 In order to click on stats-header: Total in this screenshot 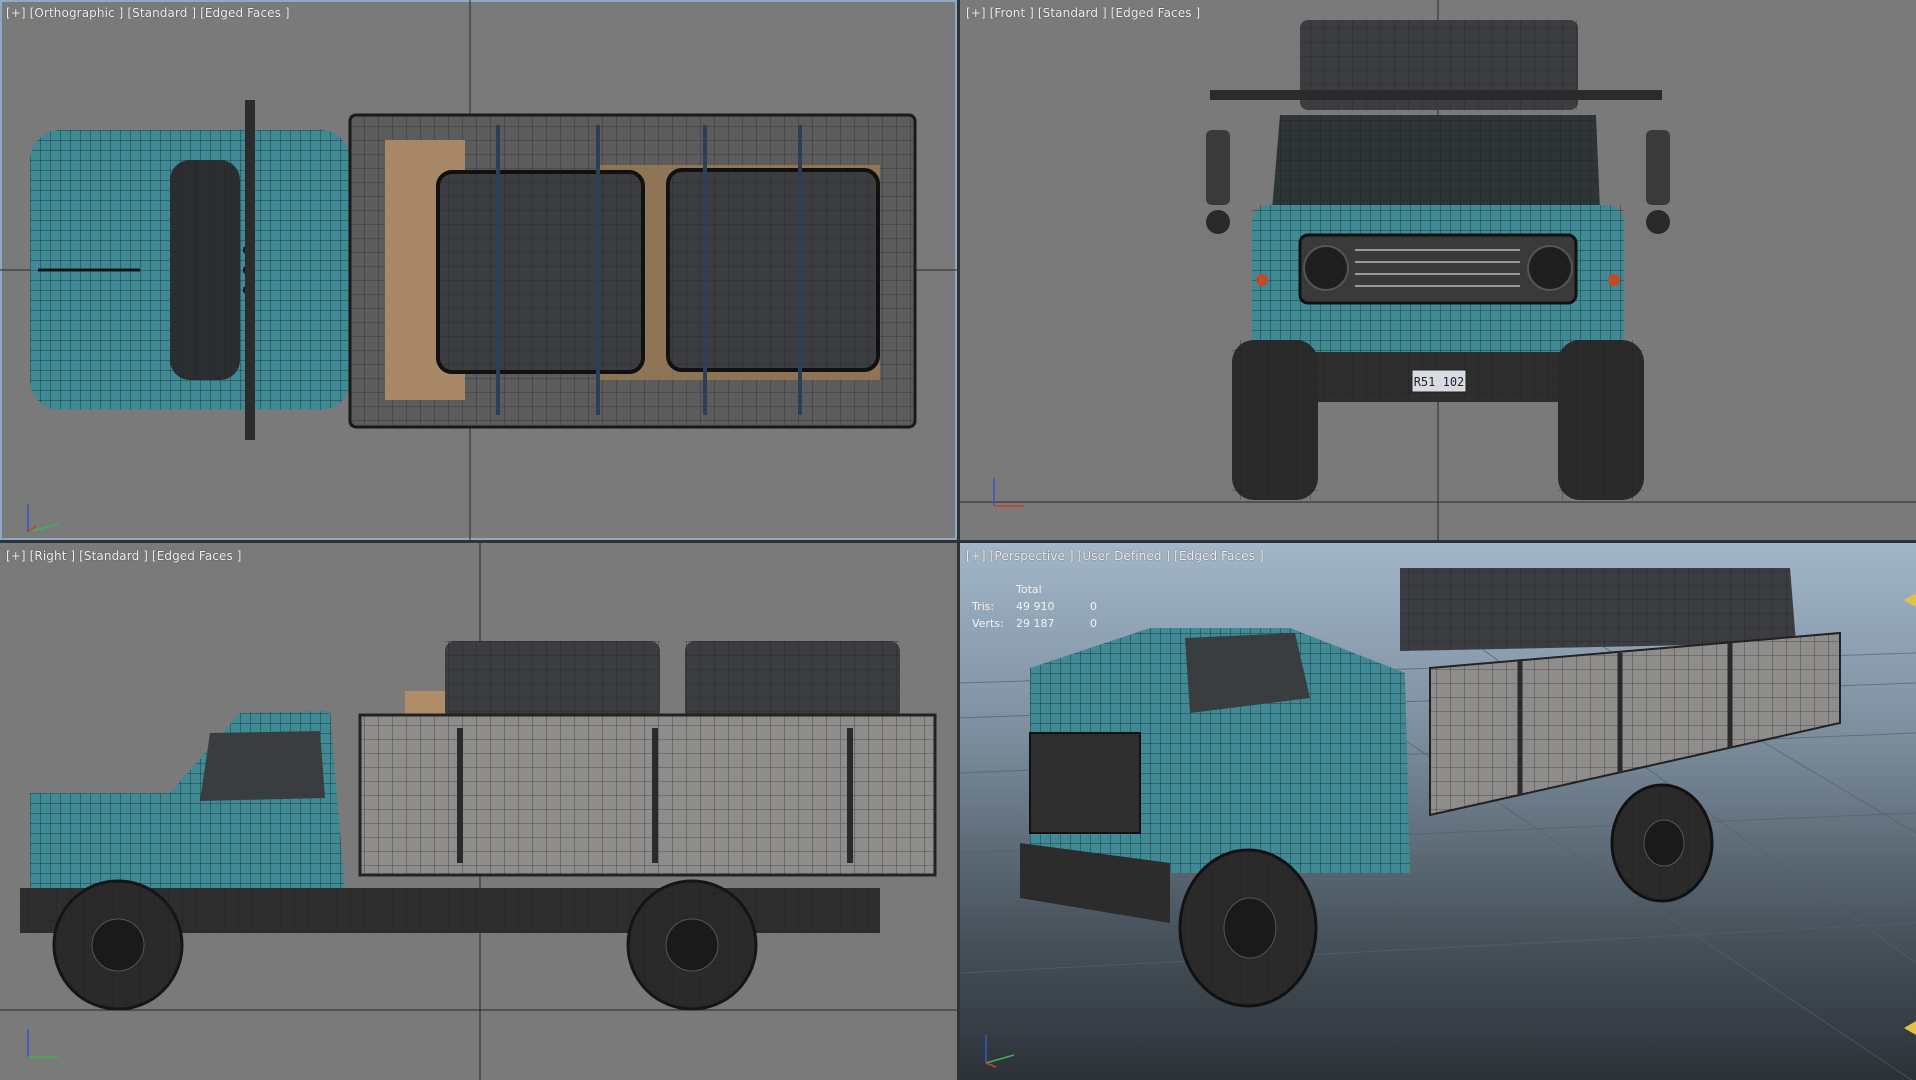, I will do `click(1029, 589)`.